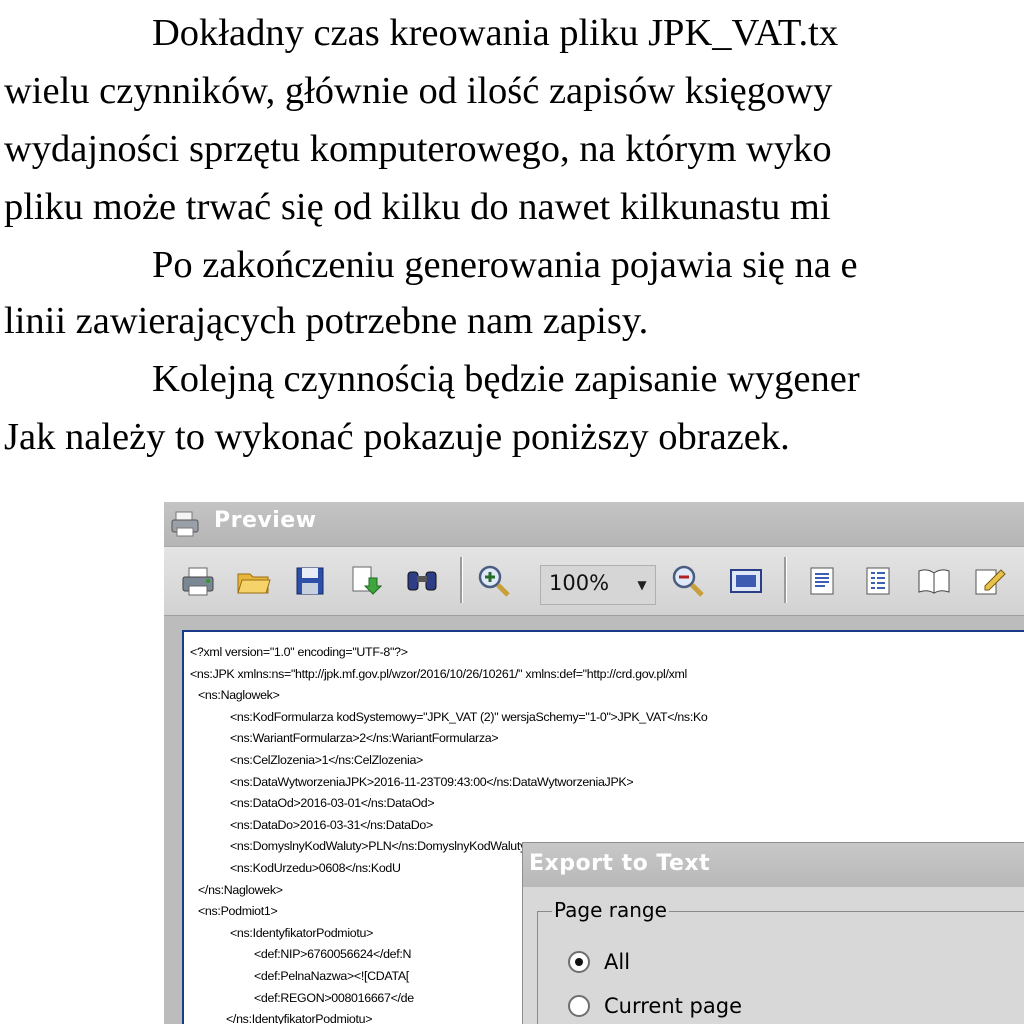  What do you see at coordinates (326, 759) in the screenshot?
I see `xml-line: <ns:CelZlozenia>1</ns:CelZlozenia>` at bounding box center [326, 759].